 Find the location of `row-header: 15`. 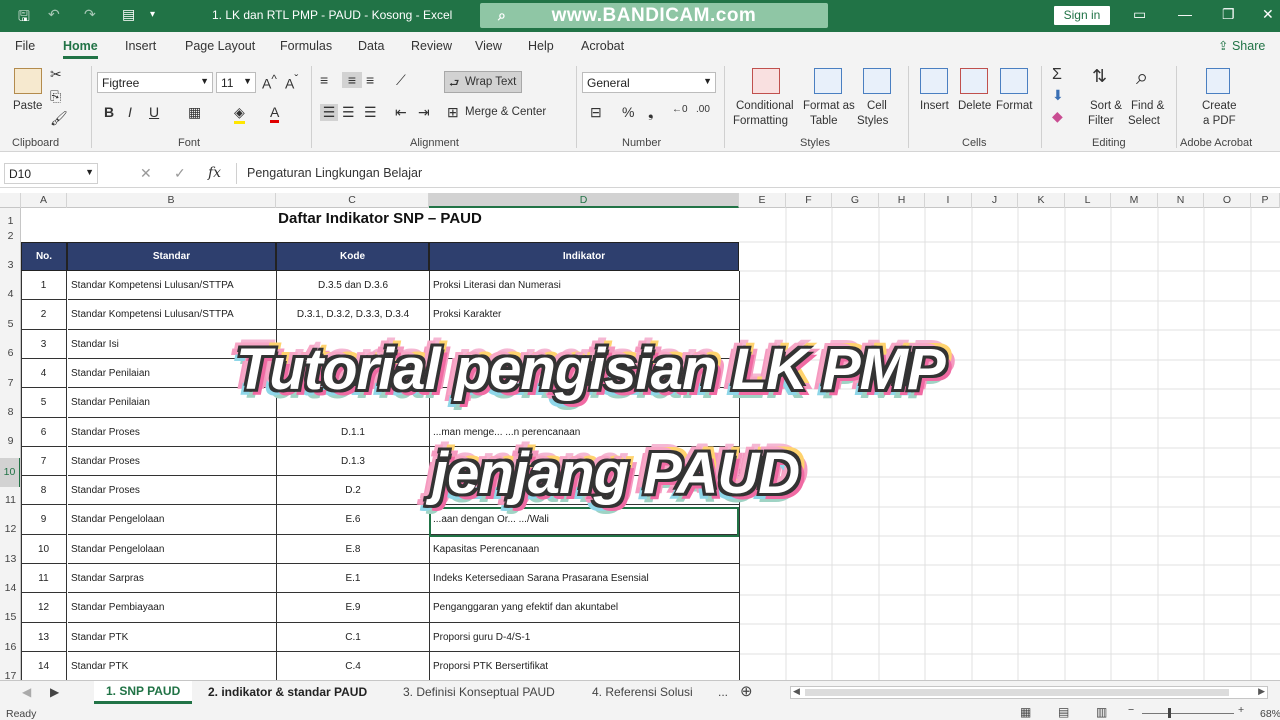

row-header: 15 is located at coordinates (10, 617).